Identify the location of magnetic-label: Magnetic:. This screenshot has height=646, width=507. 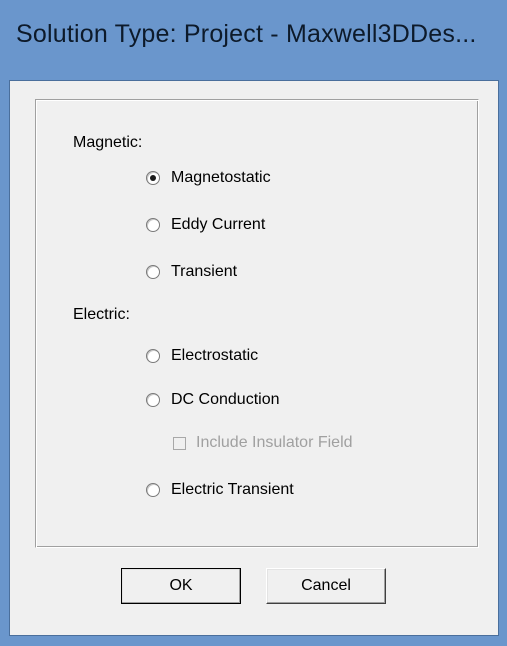
(108, 142).